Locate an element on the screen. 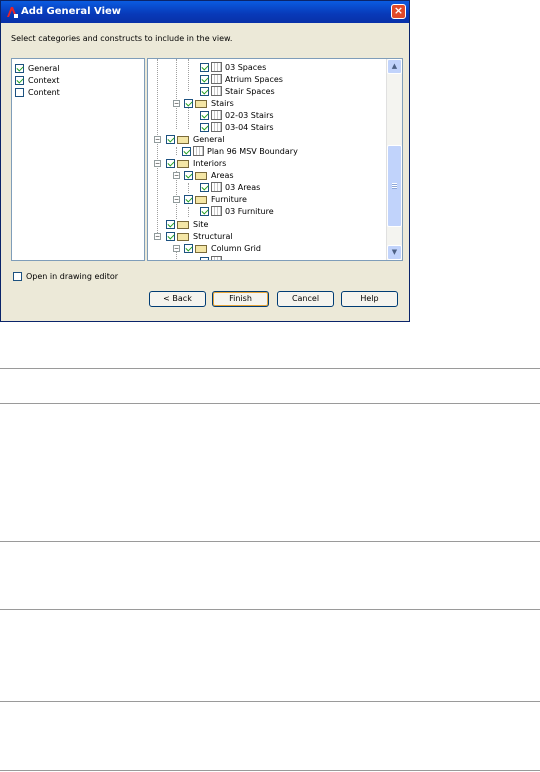  tree-item-furniture: Furniture is located at coordinates (215, 199).